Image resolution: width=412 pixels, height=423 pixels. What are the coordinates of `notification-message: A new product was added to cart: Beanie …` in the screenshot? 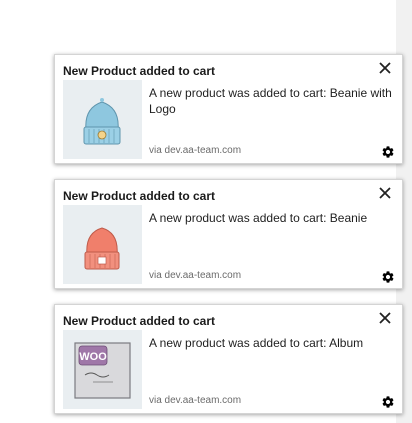 It's located at (270, 101).